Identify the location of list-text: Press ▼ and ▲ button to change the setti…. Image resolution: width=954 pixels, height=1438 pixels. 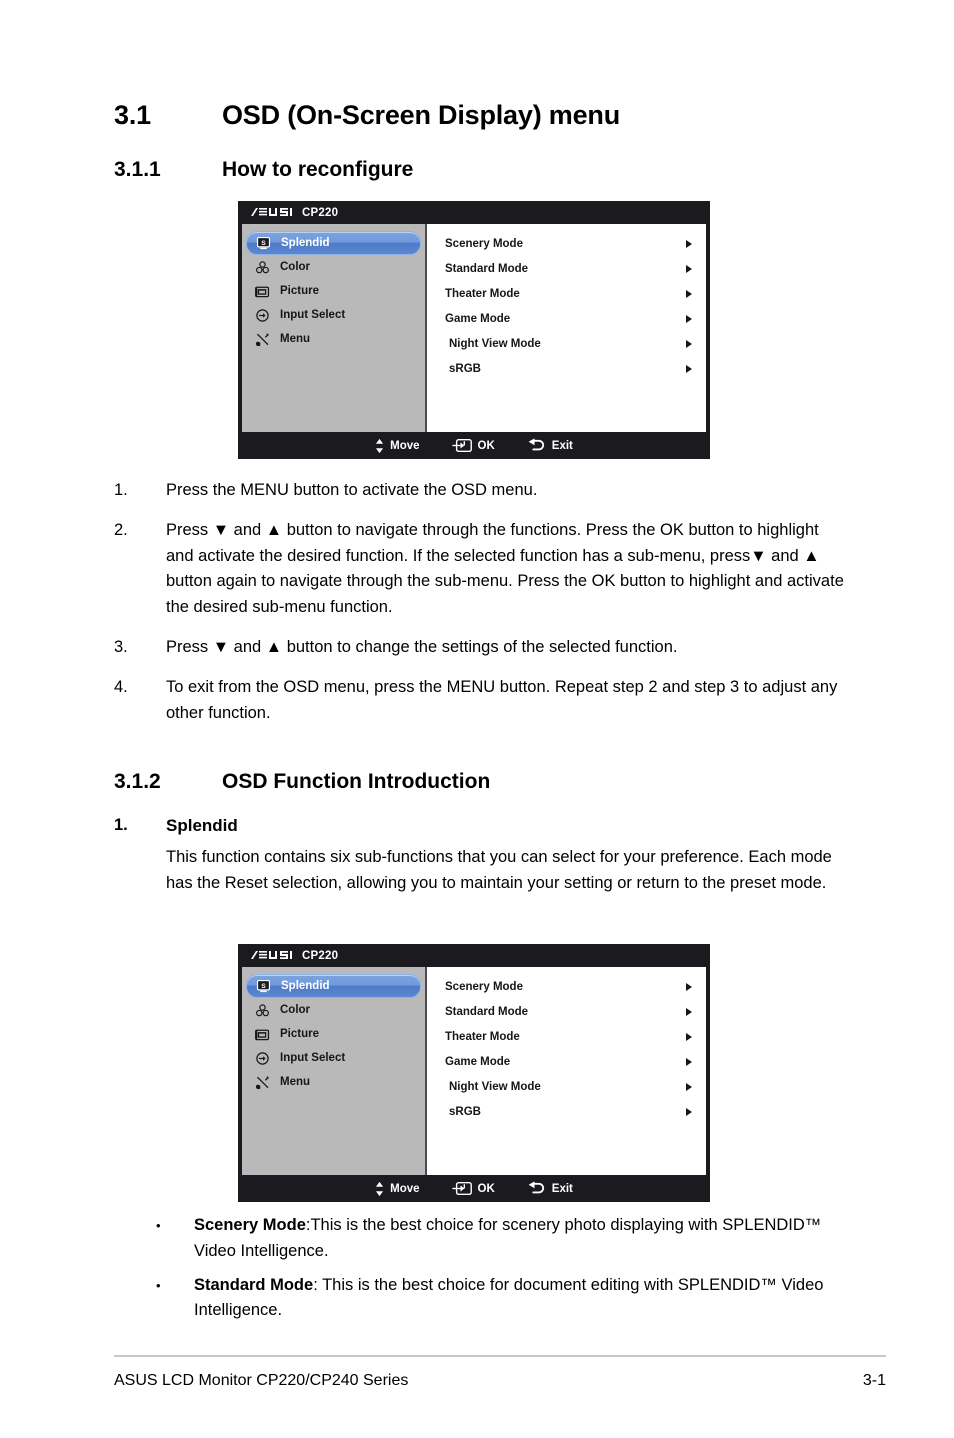
(422, 646).